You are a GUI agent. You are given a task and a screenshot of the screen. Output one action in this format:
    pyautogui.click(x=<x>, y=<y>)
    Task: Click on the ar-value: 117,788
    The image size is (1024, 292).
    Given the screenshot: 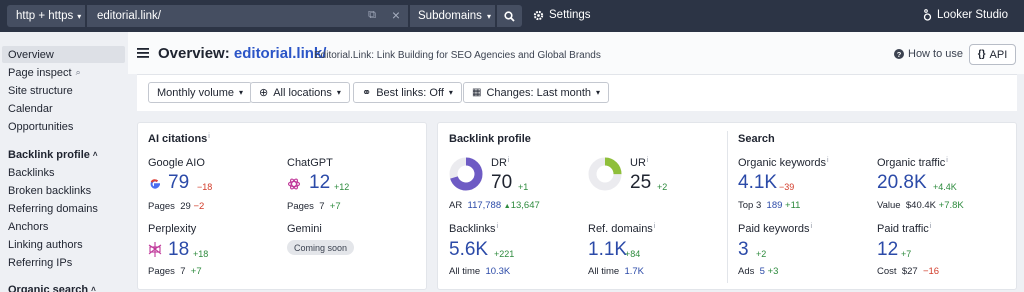 What is the action you would take?
    pyautogui.click(x=484, y=205)
    